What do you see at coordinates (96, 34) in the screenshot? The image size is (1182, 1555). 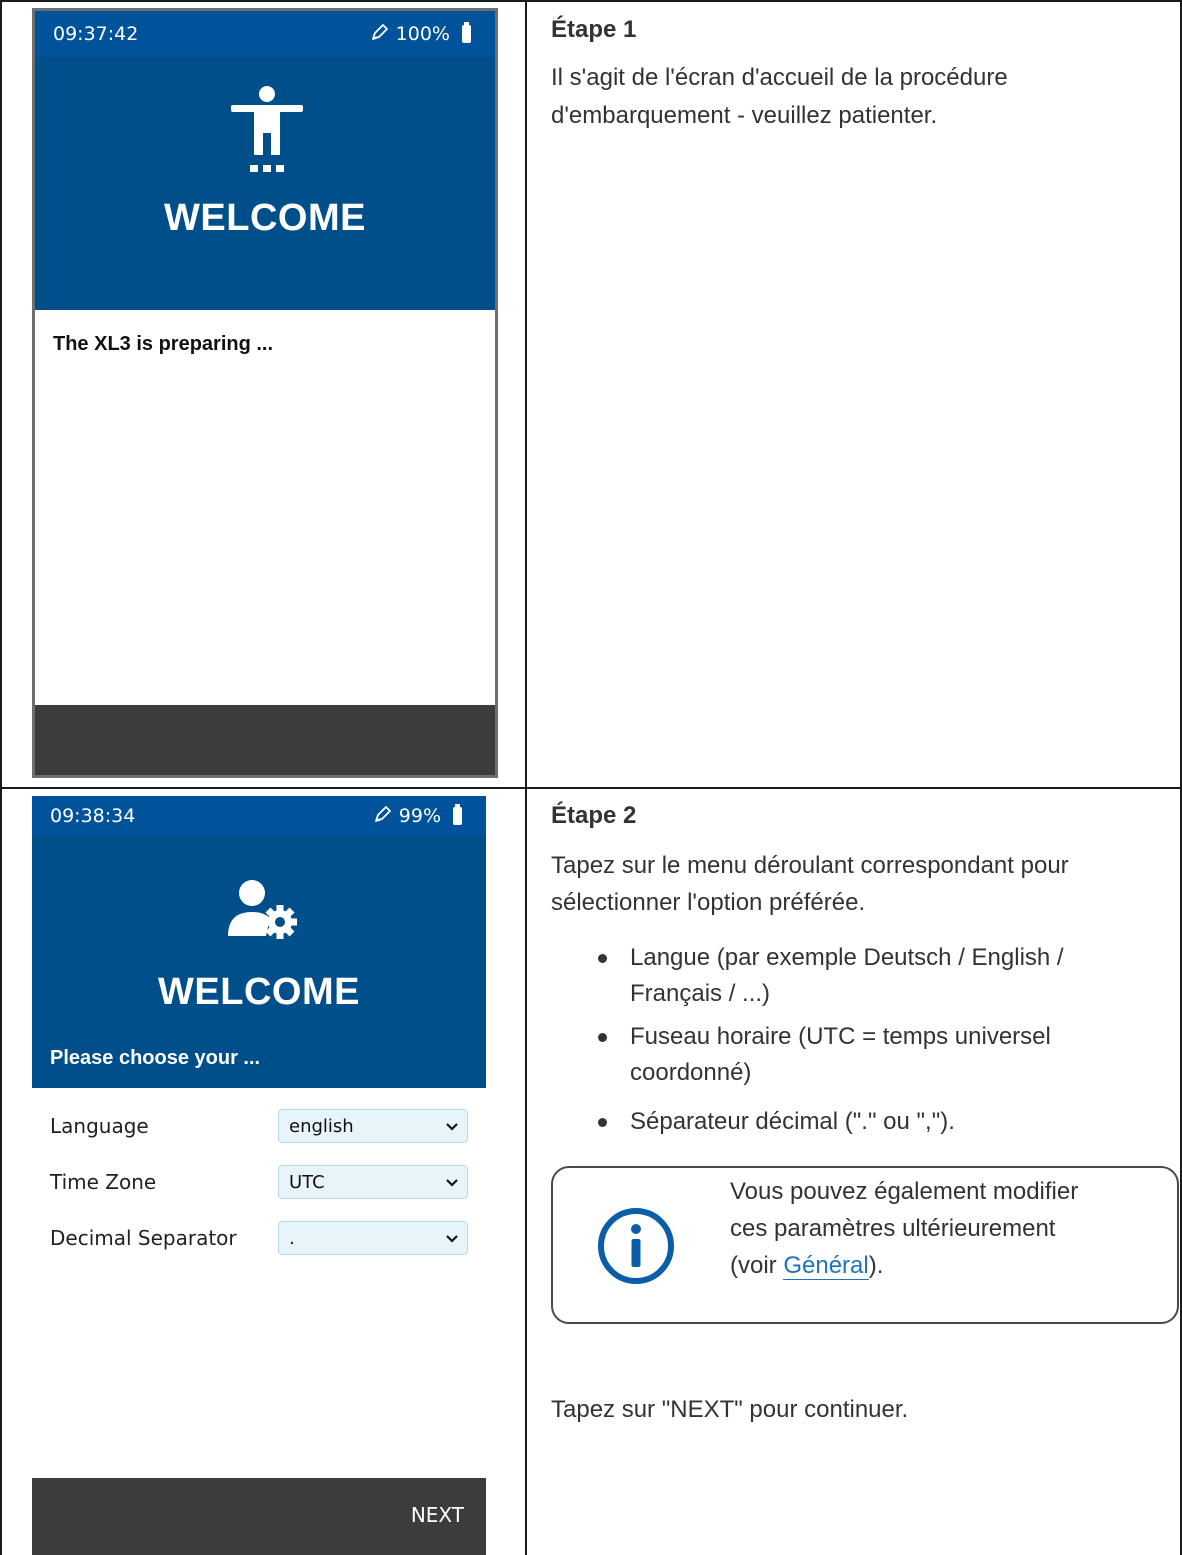 I see `status-time: 09:37:42` at bounding box center [96, 34].